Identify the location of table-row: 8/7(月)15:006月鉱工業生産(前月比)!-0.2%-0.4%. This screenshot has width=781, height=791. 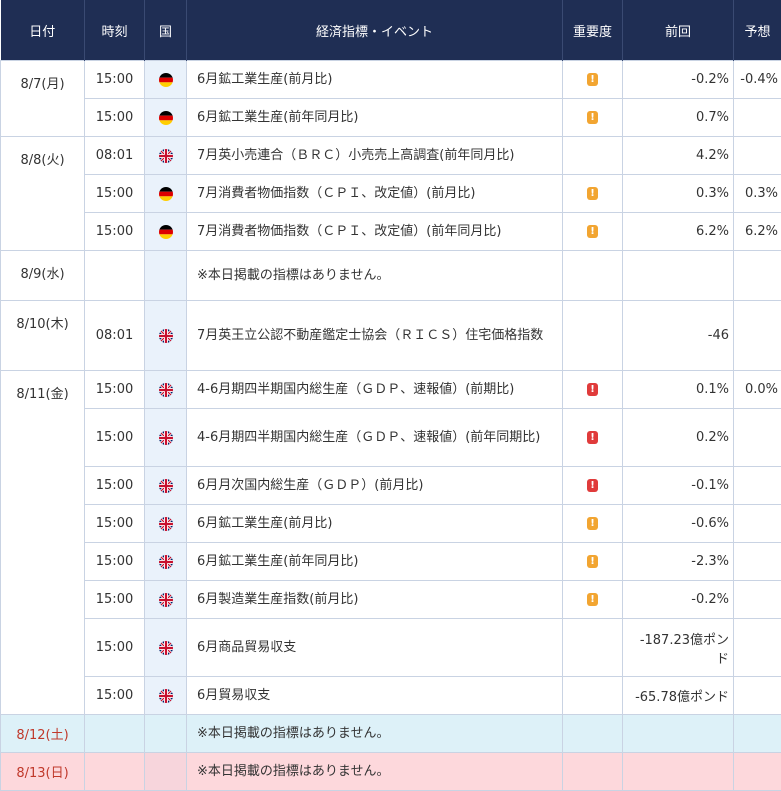
(391, 80).